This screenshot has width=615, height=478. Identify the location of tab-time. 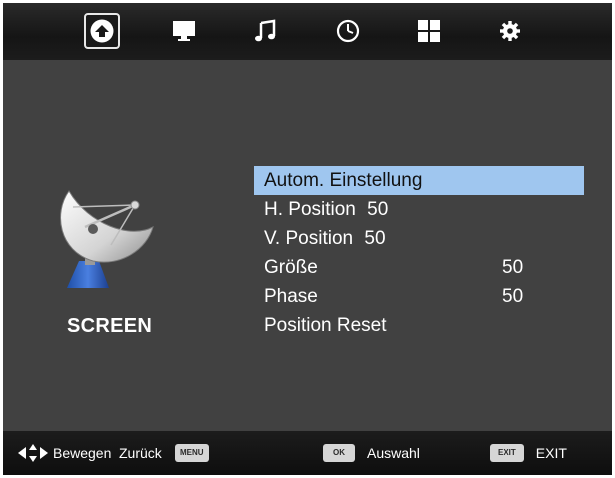
(348, 31).